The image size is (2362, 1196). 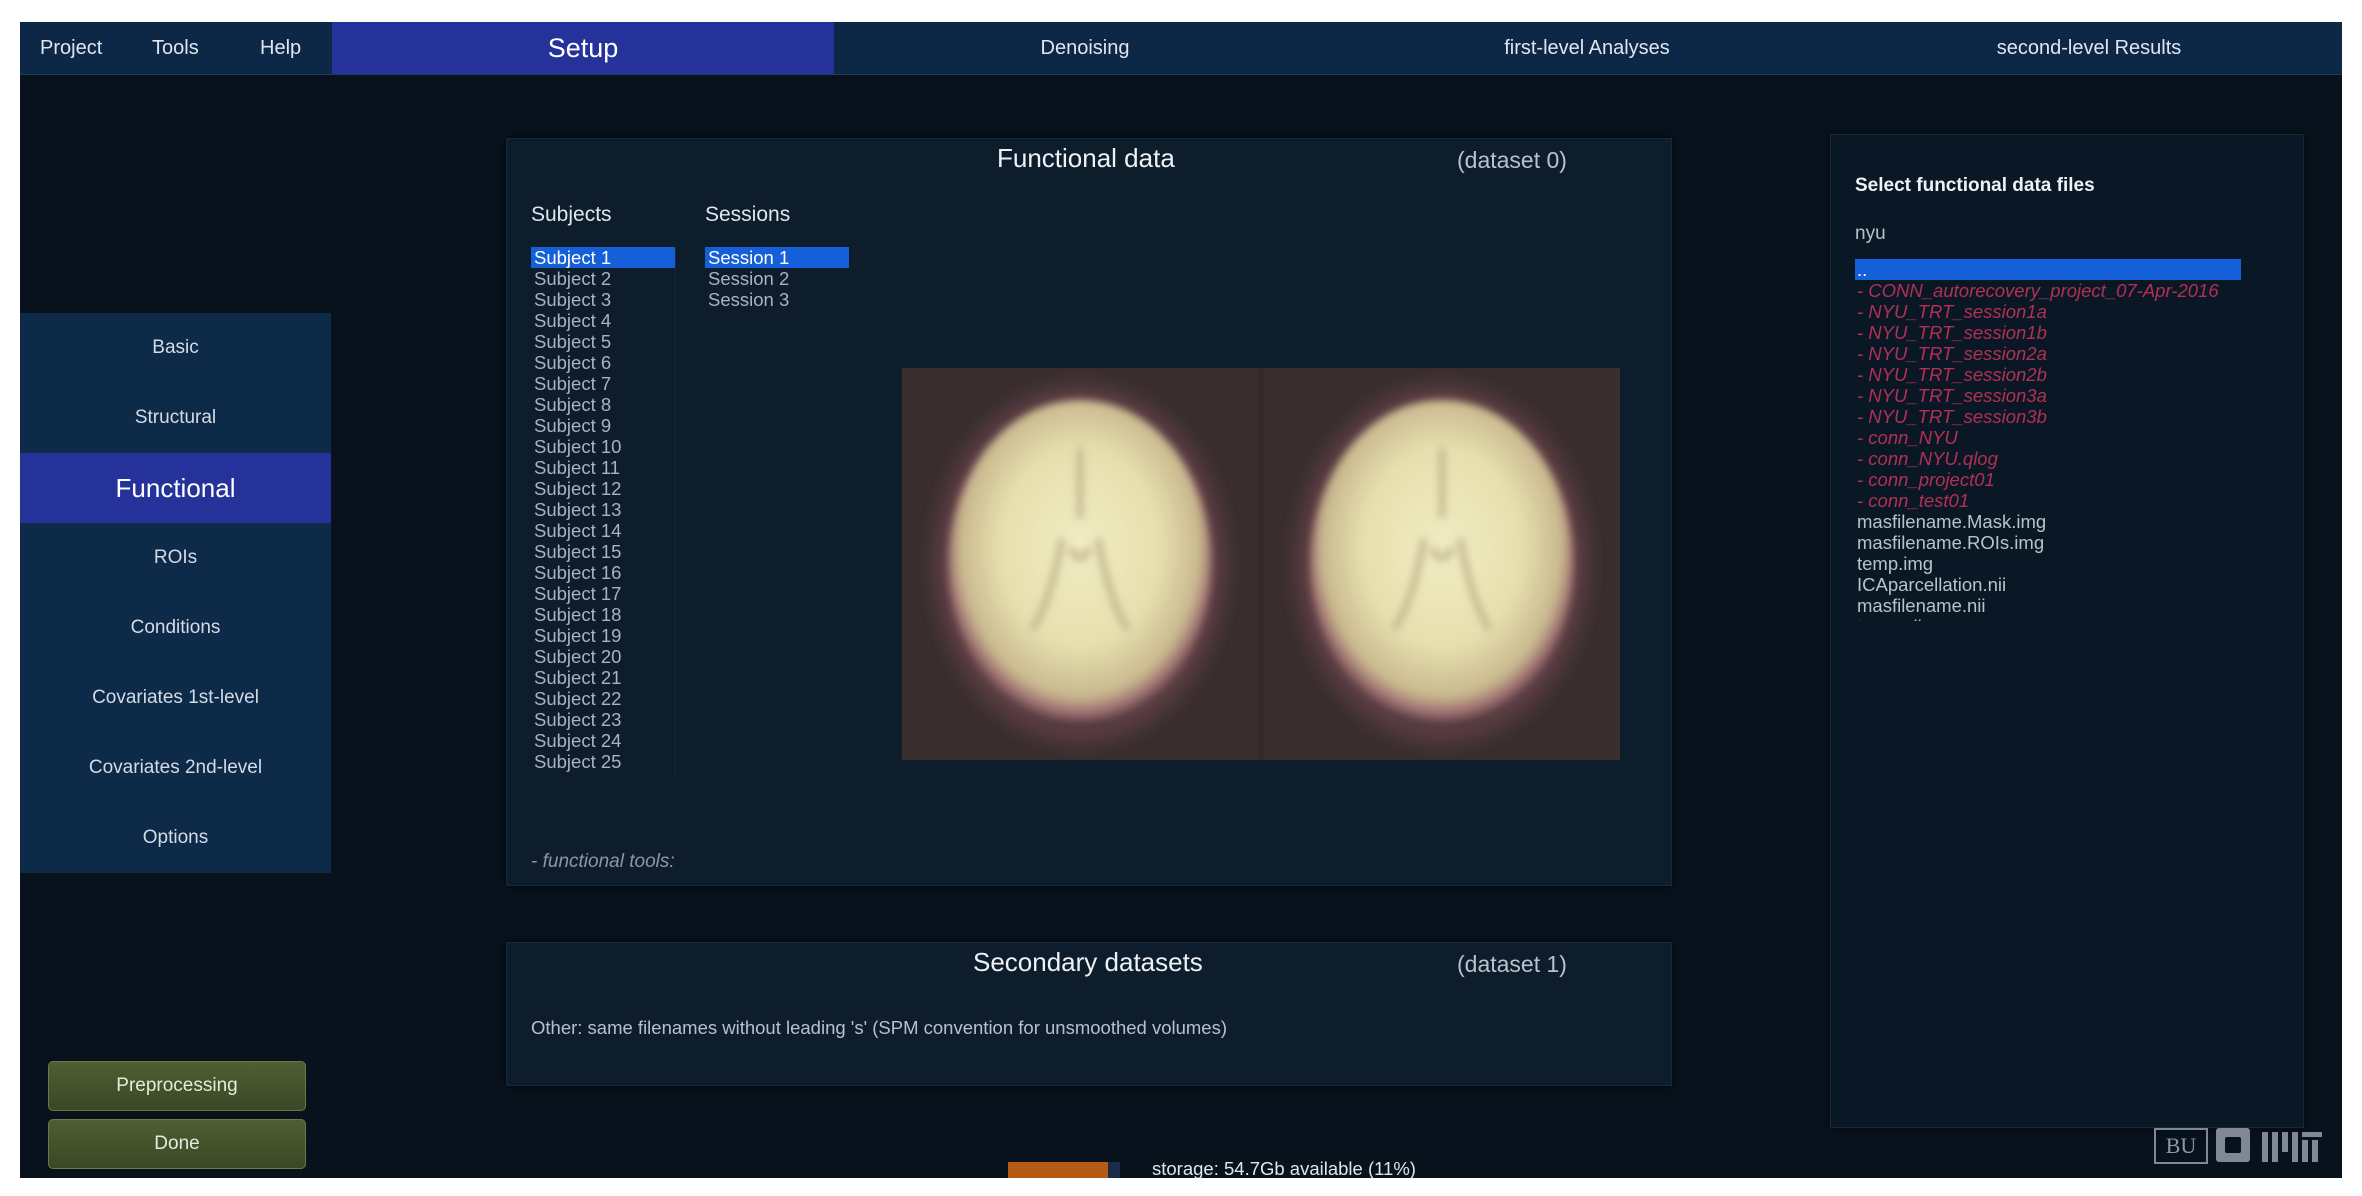 What do you see at coordinates (175, 348) in the screenshot?
I see `sidebar-item-basic: Basic` at bounding box center [175, 348].